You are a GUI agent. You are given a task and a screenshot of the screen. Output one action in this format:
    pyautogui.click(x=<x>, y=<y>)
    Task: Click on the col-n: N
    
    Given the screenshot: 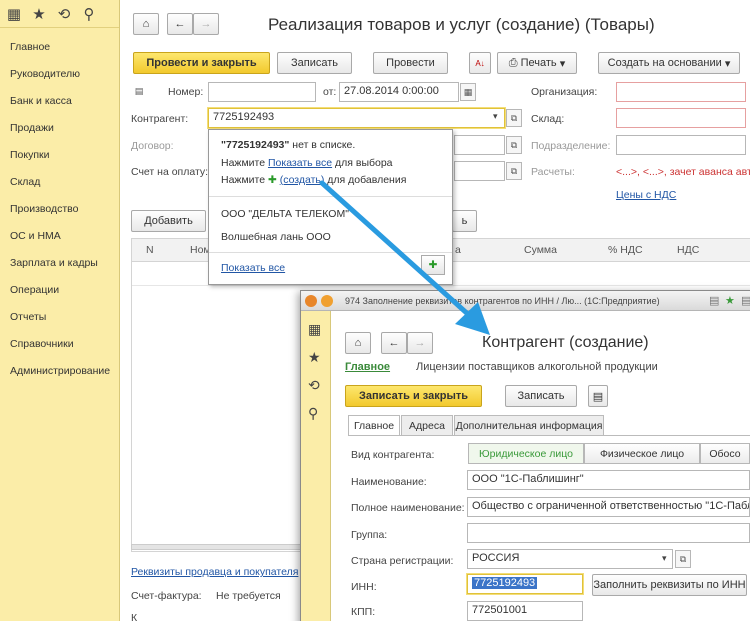 What is the action you would take?
    pyautogui.click(x=150, y=250)
    